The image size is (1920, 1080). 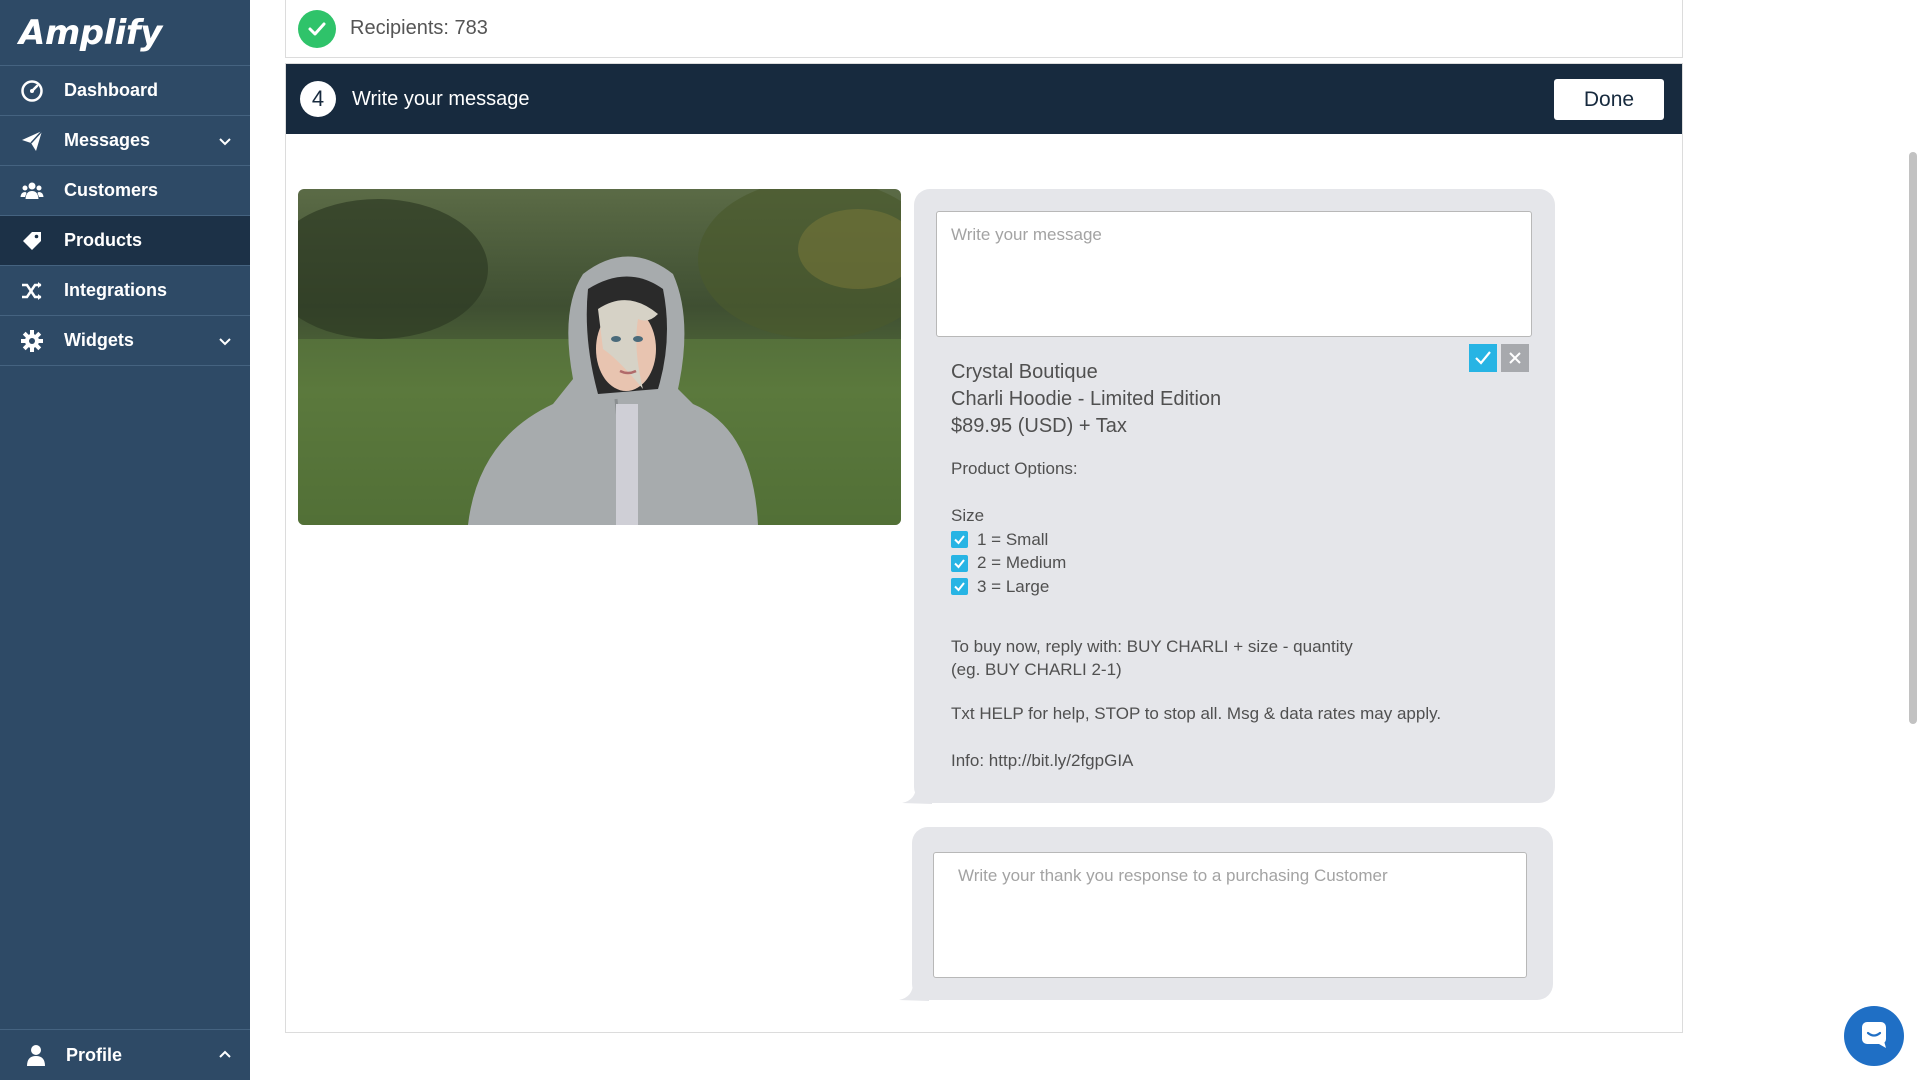 I want to click on confirm-check-icon, so click(x=1483, y=358).